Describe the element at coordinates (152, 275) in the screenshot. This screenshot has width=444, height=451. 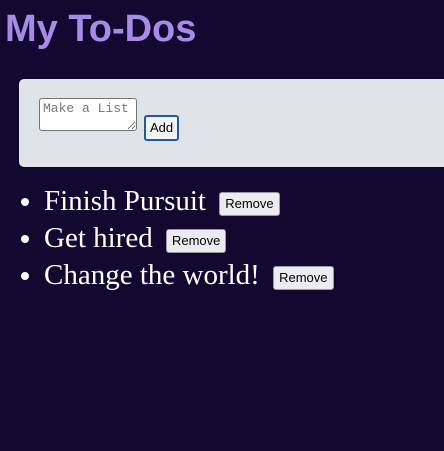
I see `todo-text: Change the world!` at that location.